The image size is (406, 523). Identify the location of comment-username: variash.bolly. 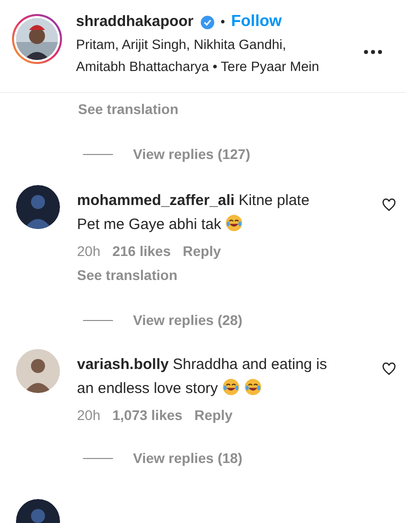
(123, 364).